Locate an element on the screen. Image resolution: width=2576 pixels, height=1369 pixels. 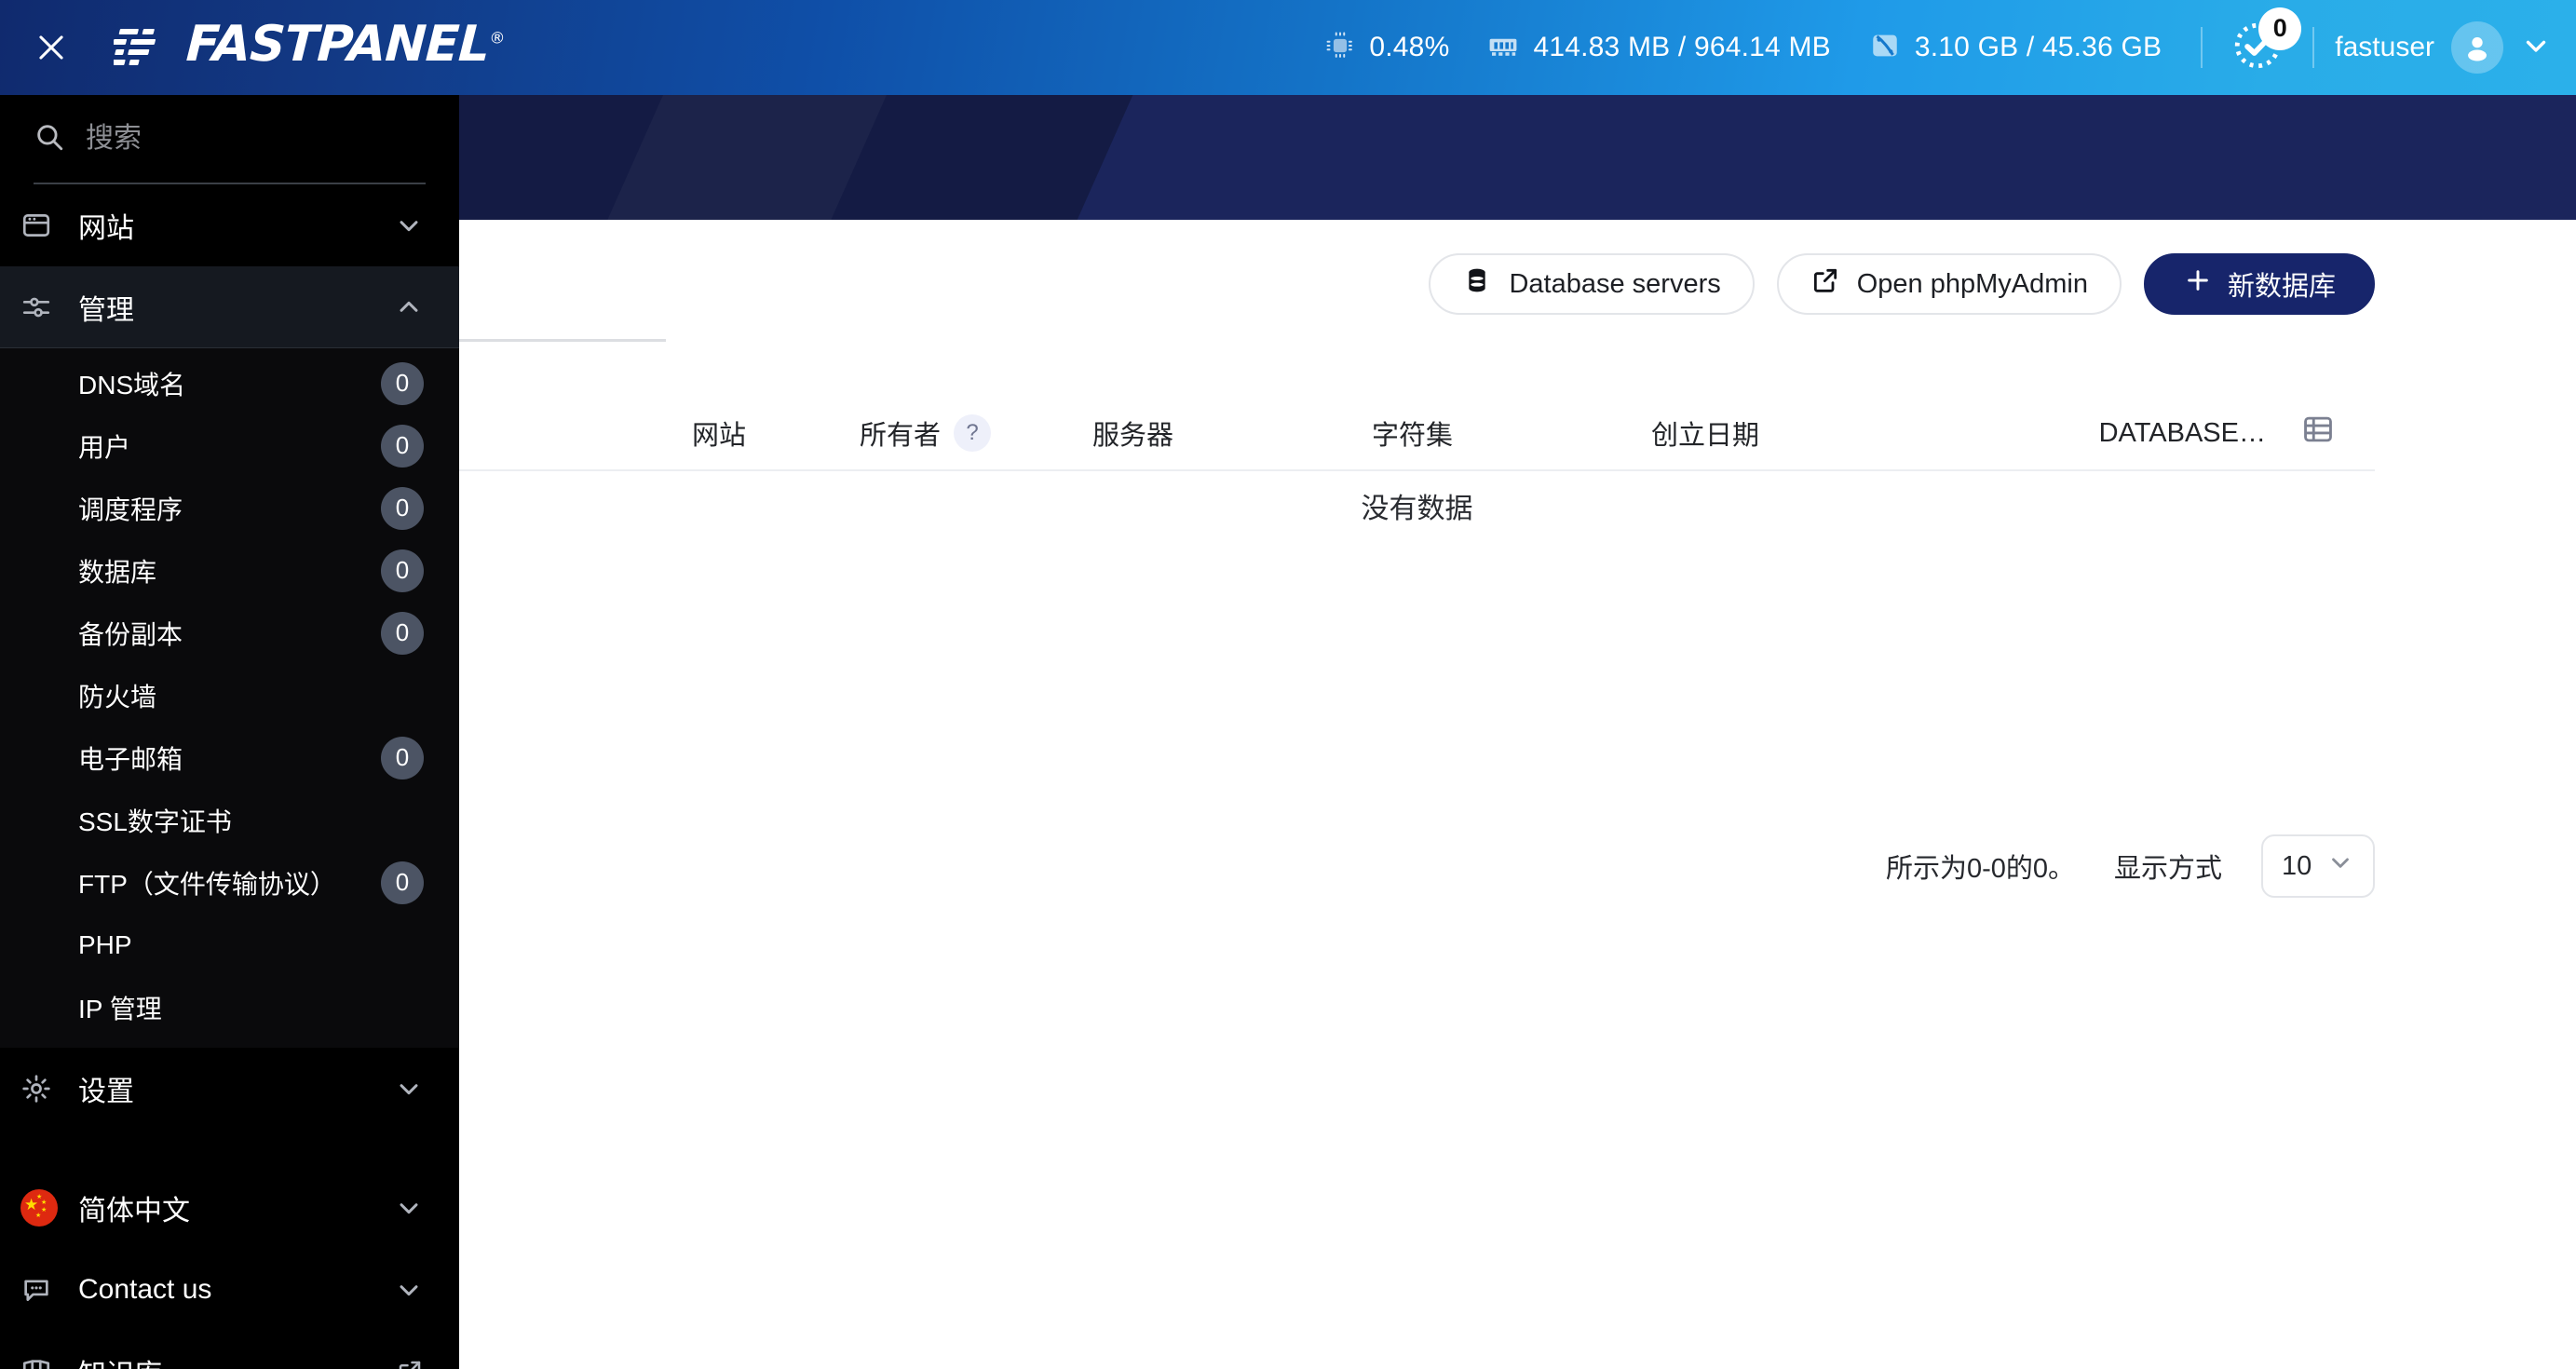
column-header-server: 服务器 is located at coordinates (1232, 433).